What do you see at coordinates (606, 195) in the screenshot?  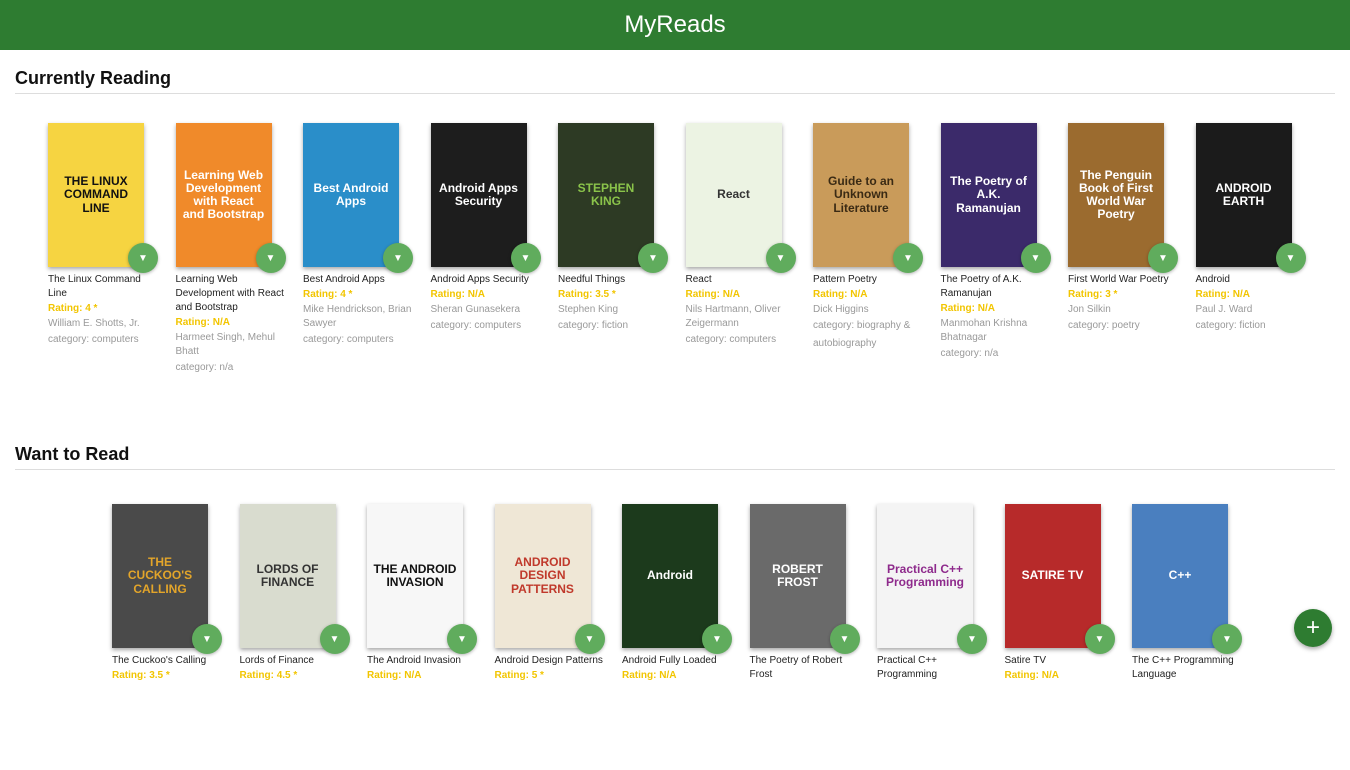 I see `book-cover: STEPHEN KING` at bounding box center [606, 195].